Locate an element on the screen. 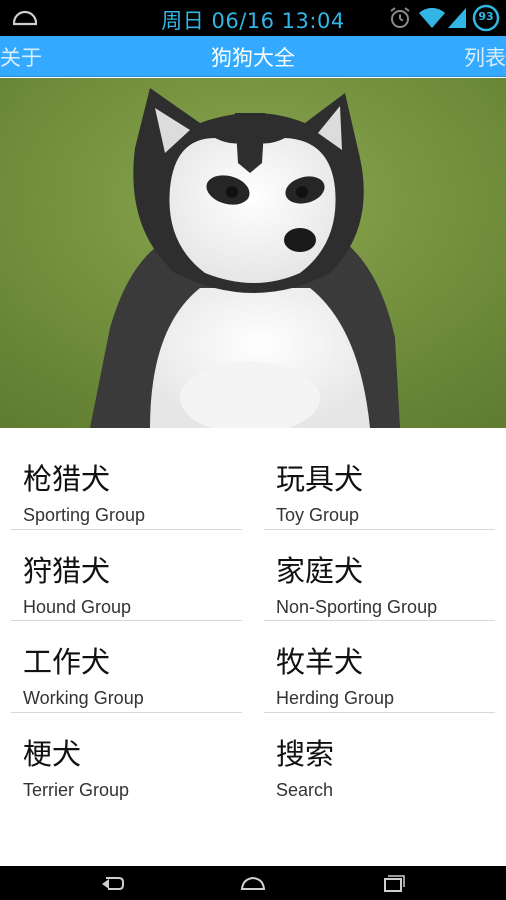 This screenshot has width=506, height=900. battery-level: 93 is located at coordinates (486, 16).